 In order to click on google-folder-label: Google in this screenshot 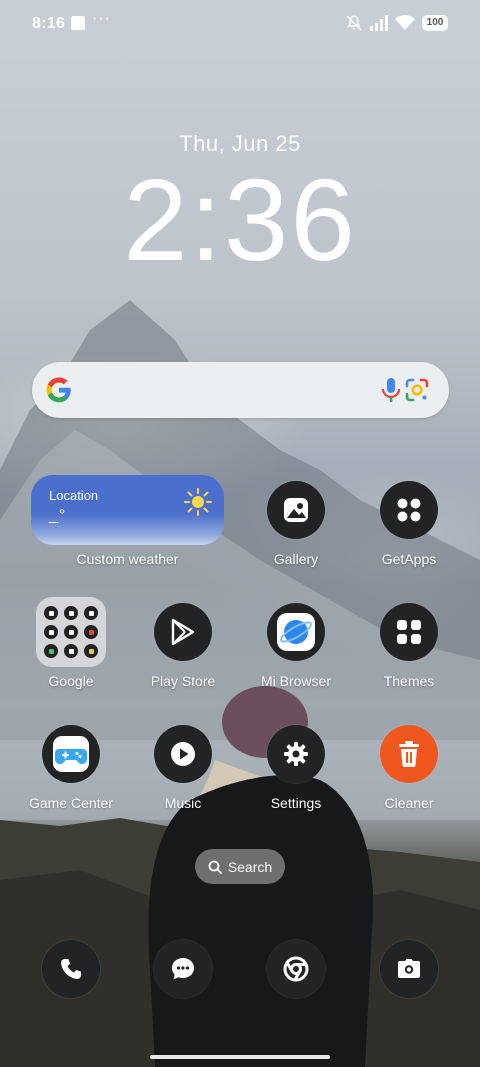, I will do `click(71, 681)`.